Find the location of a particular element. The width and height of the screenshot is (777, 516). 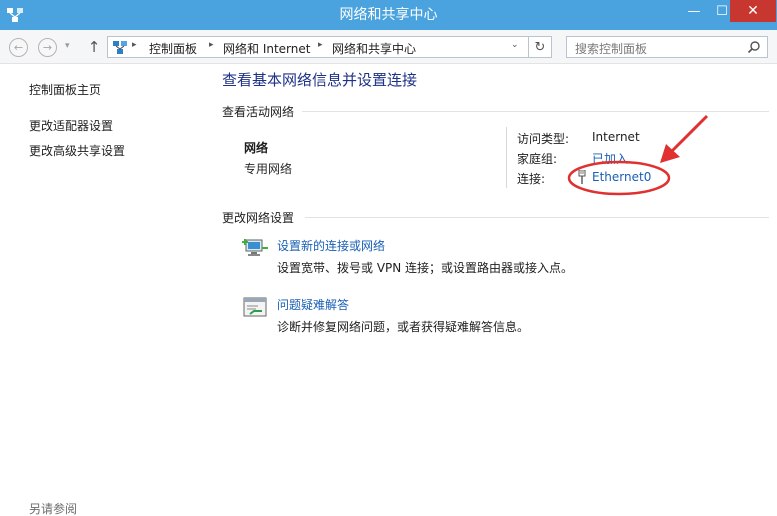

refresh-button: ↻ is located at coordinates (540, 47).